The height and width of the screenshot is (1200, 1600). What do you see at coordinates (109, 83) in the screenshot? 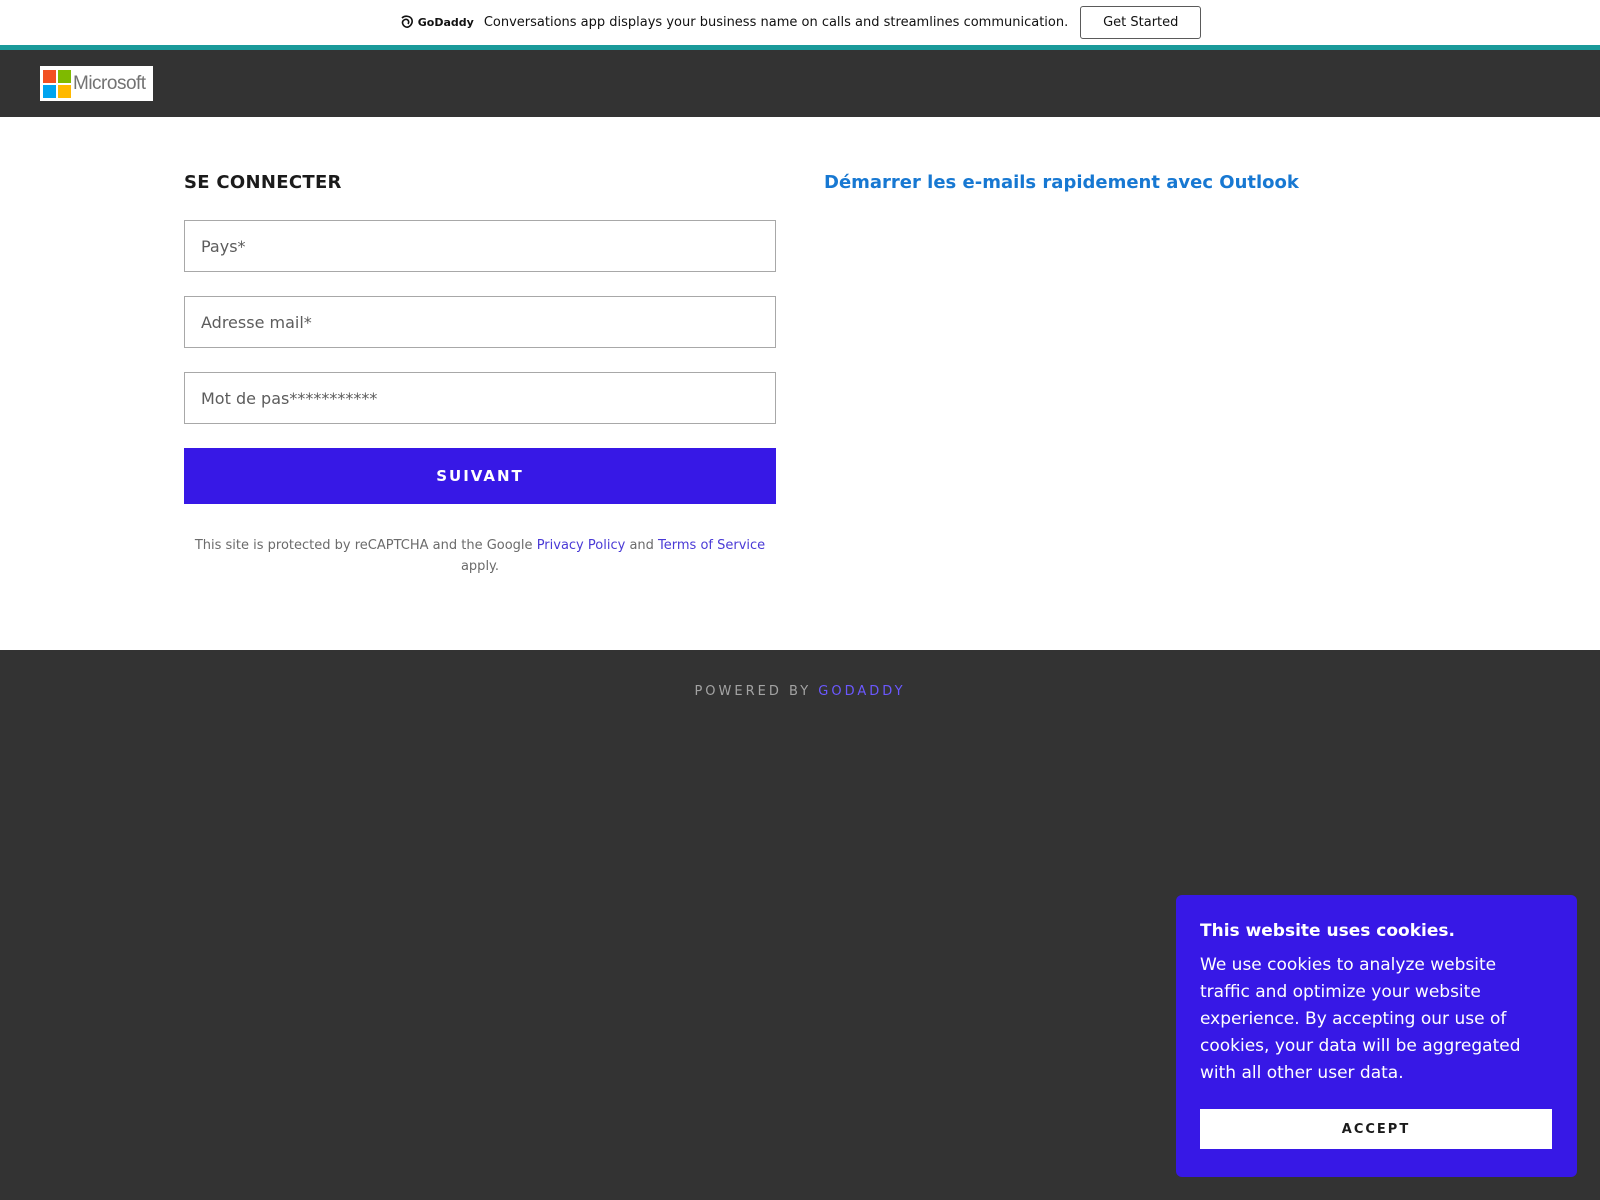
I see `microsoft-logo-text: Microsoft` at bounding box center [109, 83].